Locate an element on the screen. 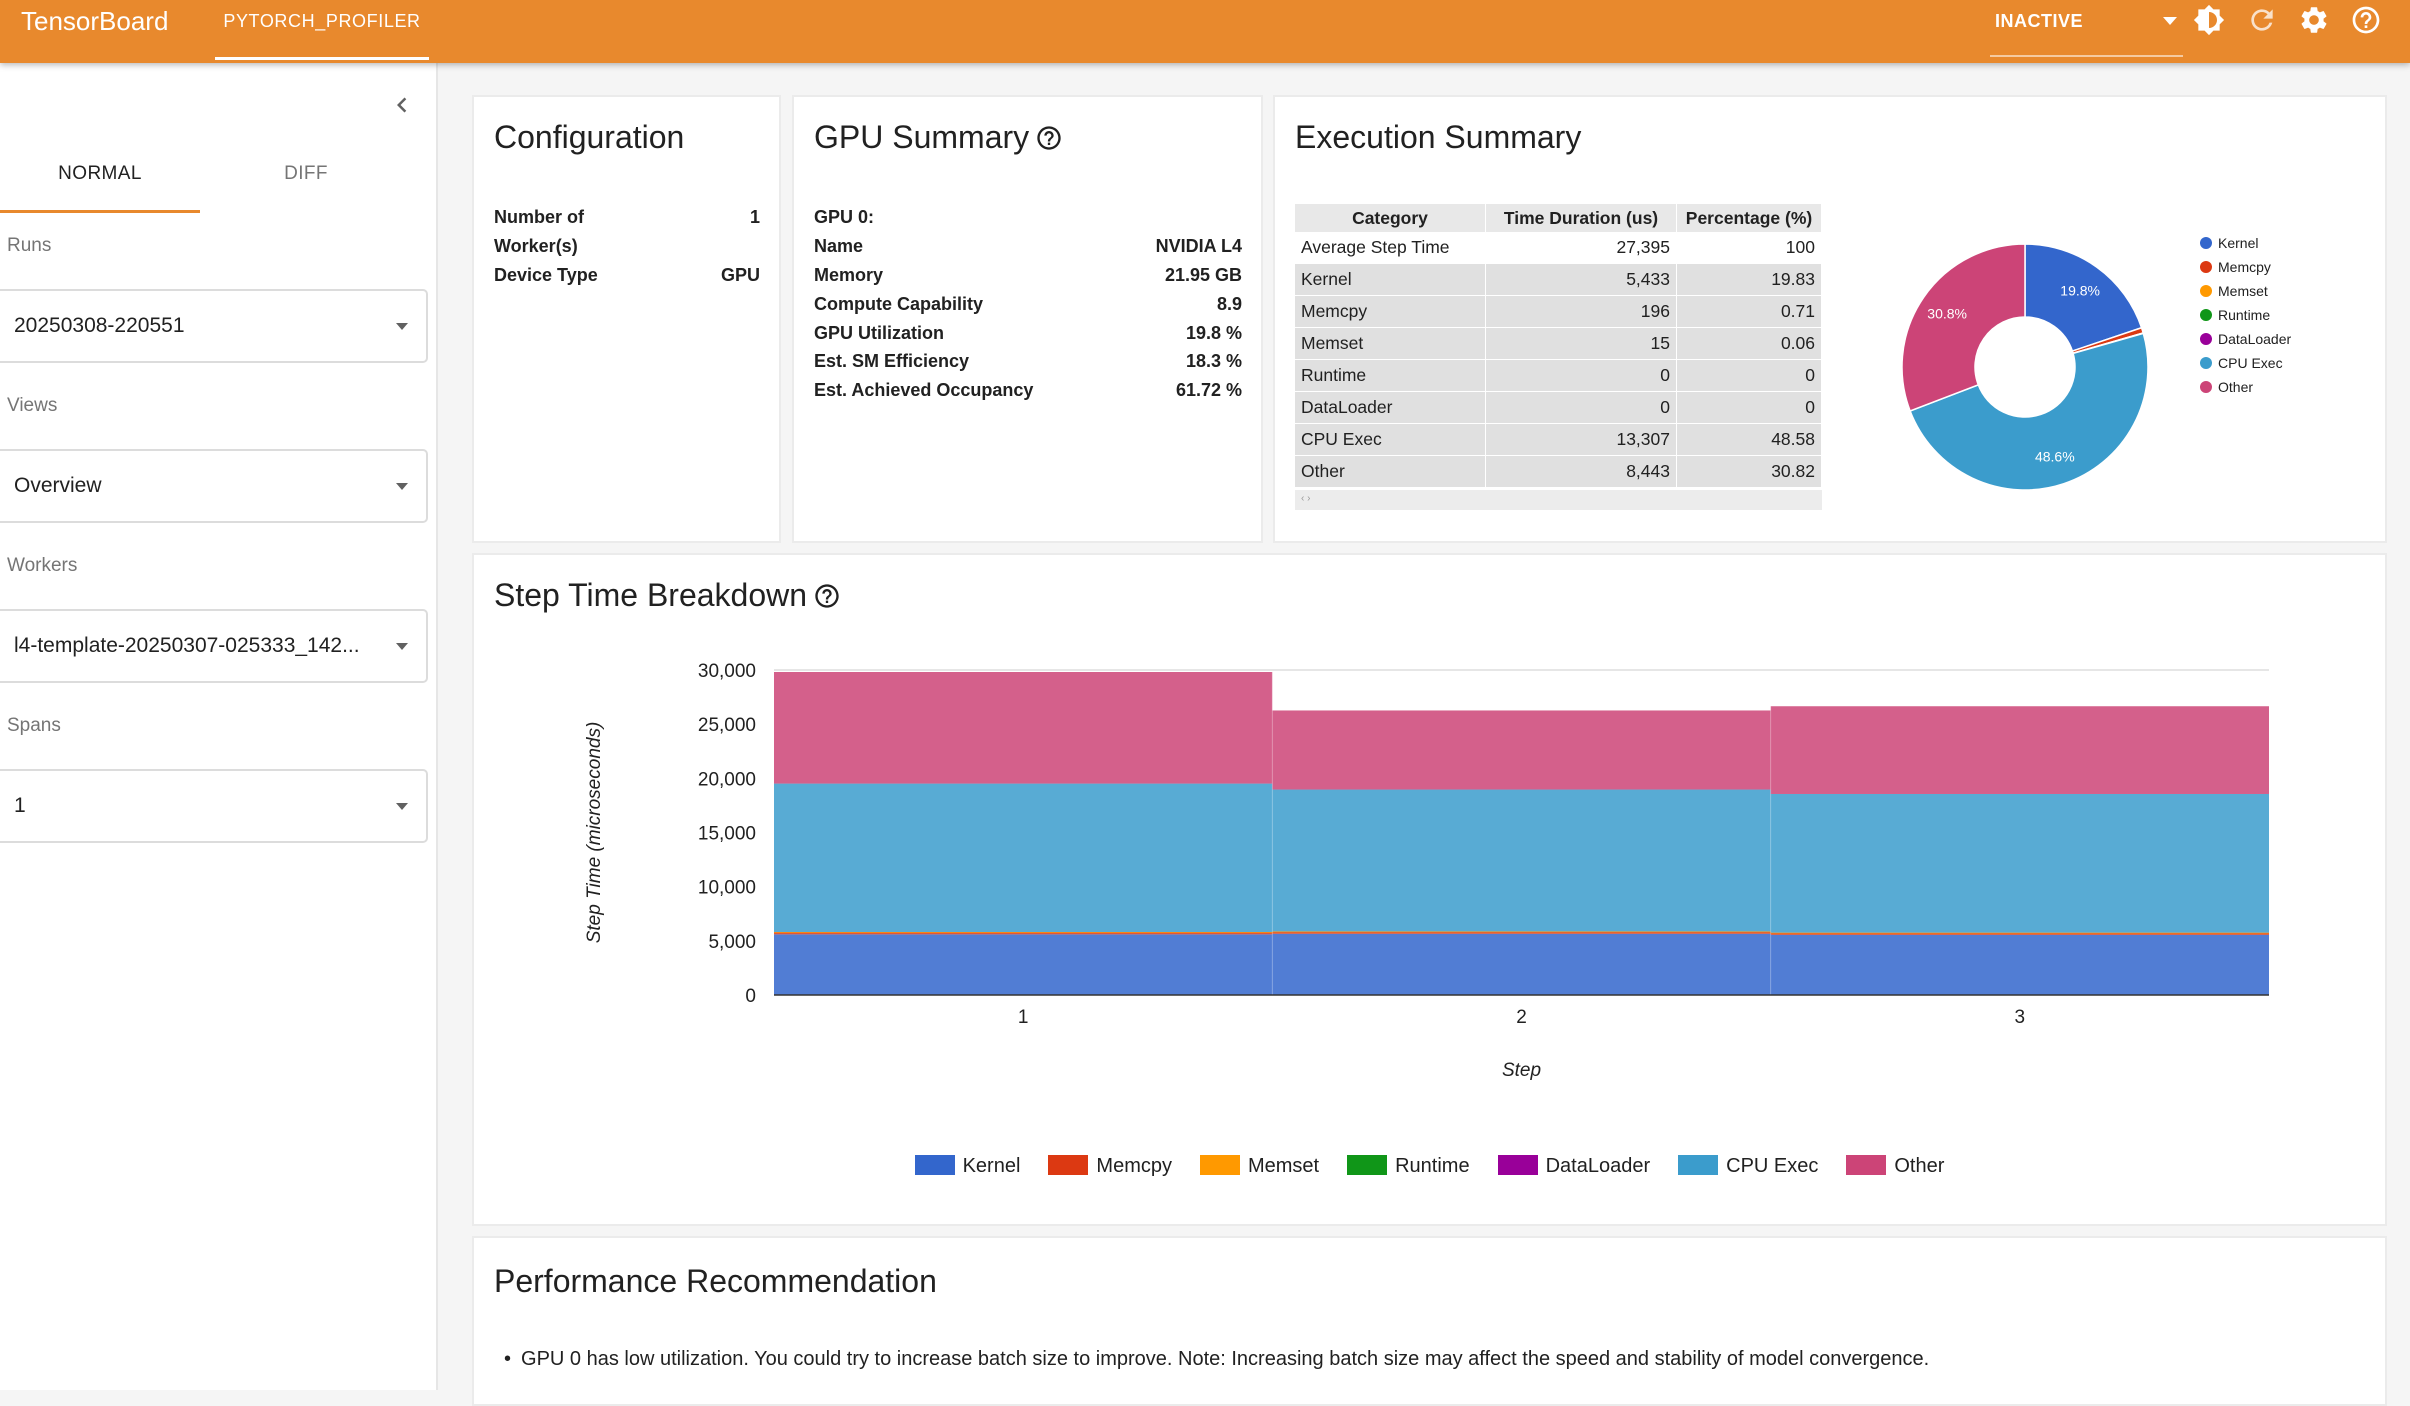 This screenshot has height=1406, width=2410. legend-label: Runtime is located at coordinates (2244, 315).